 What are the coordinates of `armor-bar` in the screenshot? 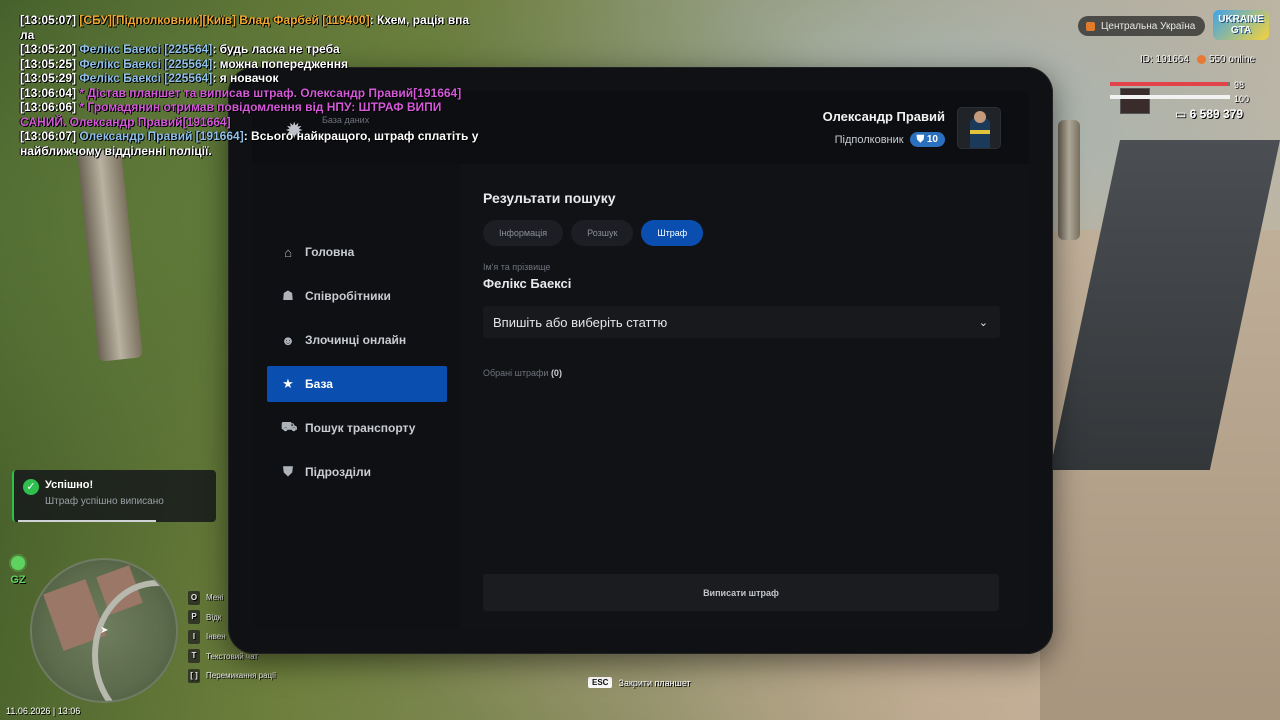 It's located at (1170, 97).